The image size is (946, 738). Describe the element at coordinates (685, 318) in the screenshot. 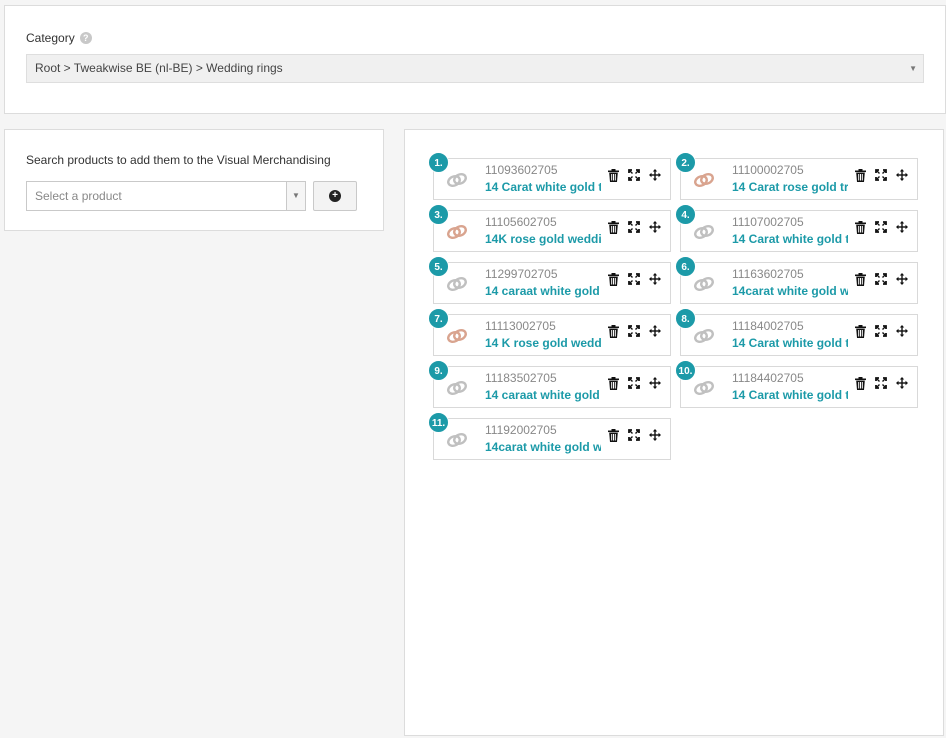

I see `rank-badge: 8.` at that location.